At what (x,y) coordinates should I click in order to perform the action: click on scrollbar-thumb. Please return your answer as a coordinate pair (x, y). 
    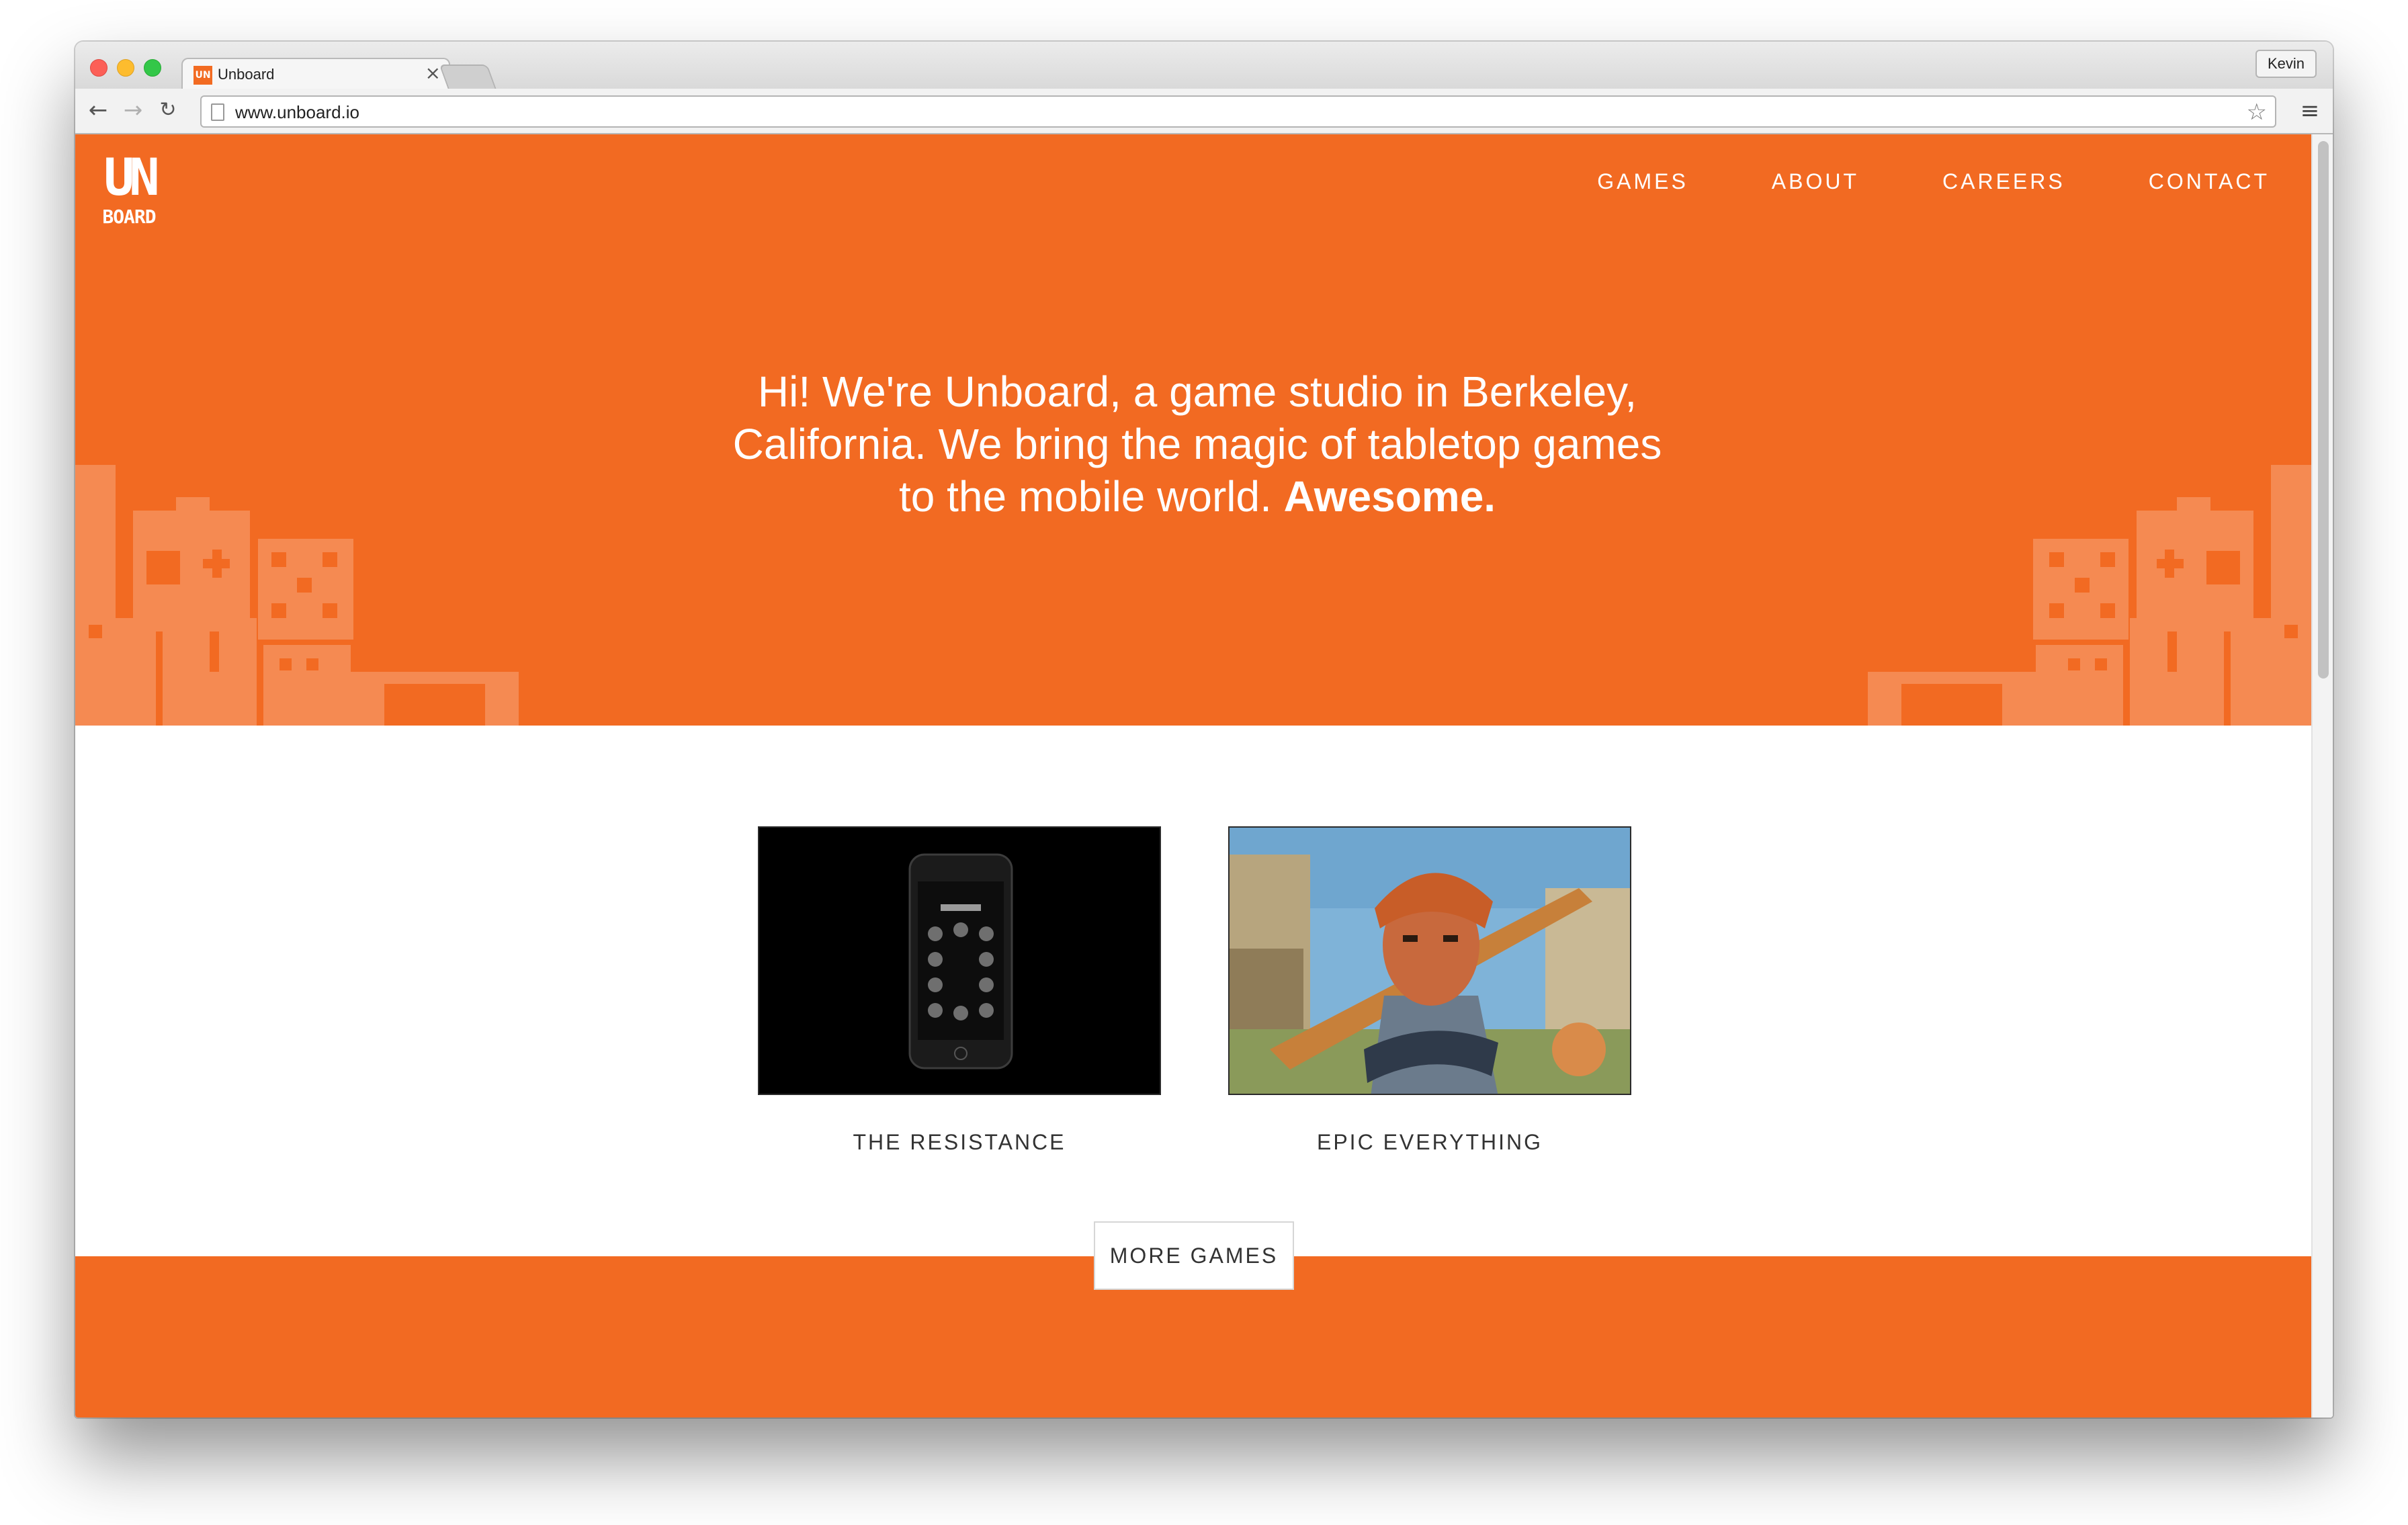
    Looking at the image, I should click on (2323, 410).